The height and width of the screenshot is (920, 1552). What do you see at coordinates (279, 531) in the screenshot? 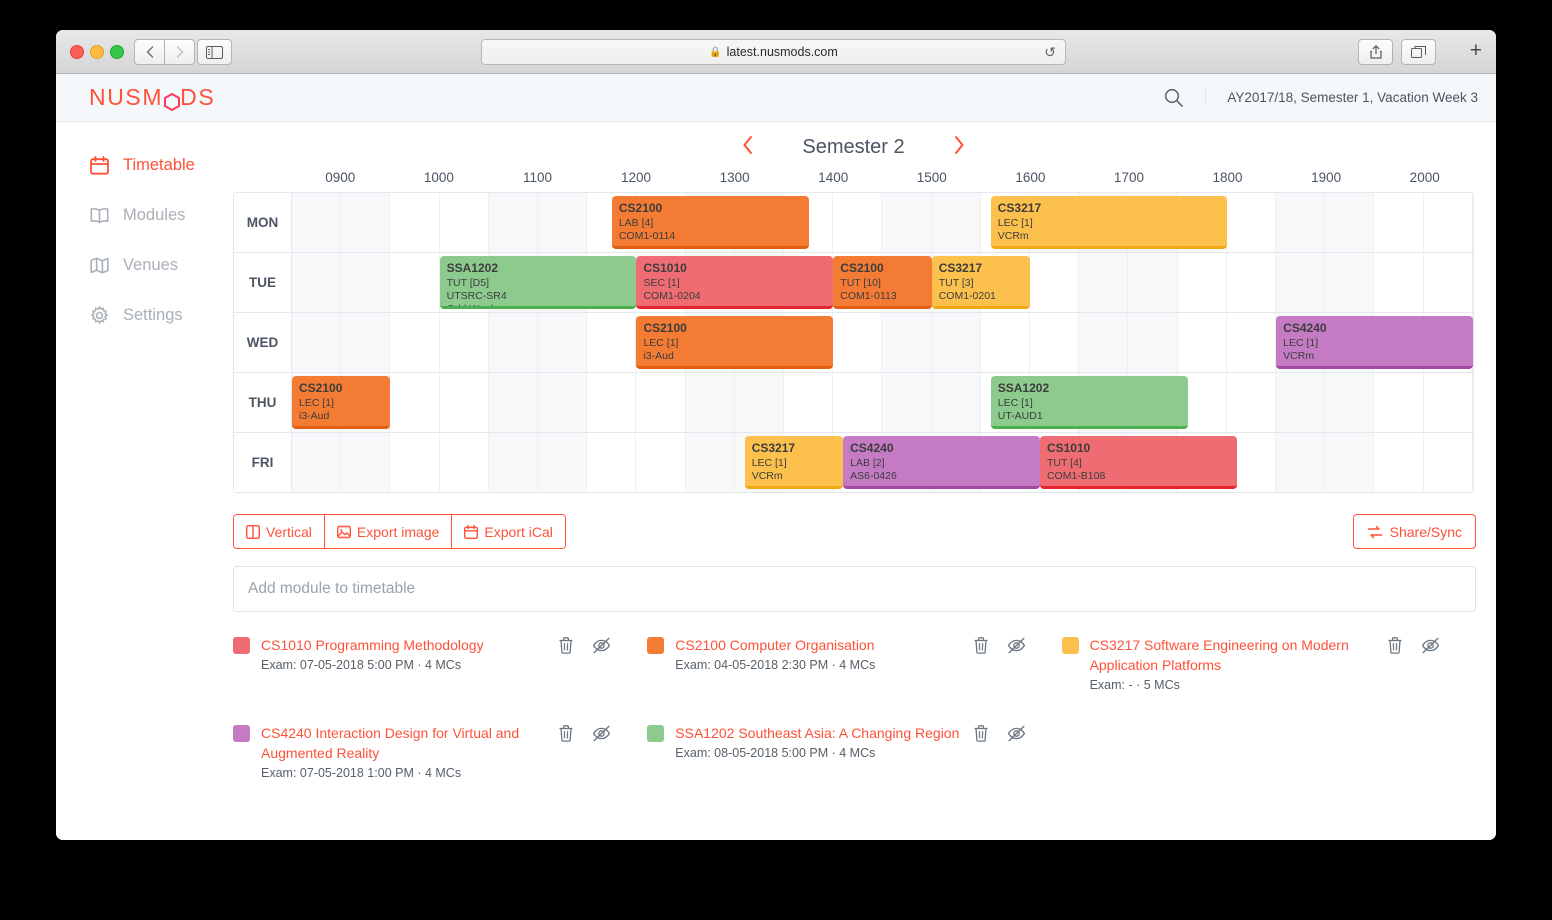
I see `vertical-toggle-button: Vertical` at bounding box center [279, 531].